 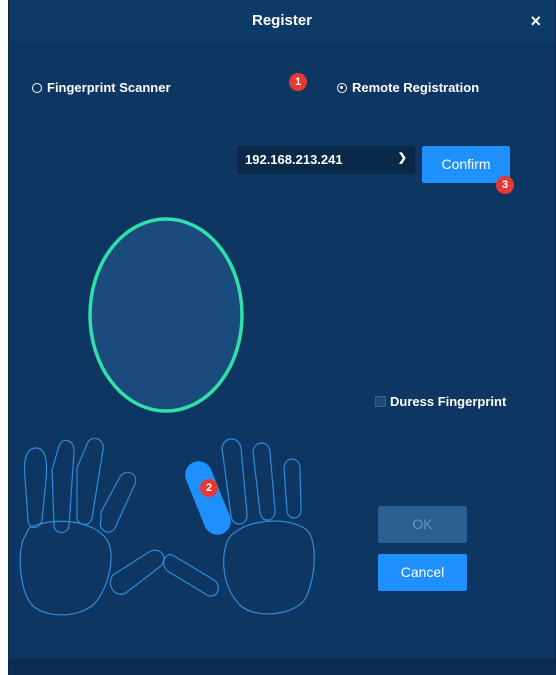 I want to click on left-ring-finger, so click(x=63, y=486).